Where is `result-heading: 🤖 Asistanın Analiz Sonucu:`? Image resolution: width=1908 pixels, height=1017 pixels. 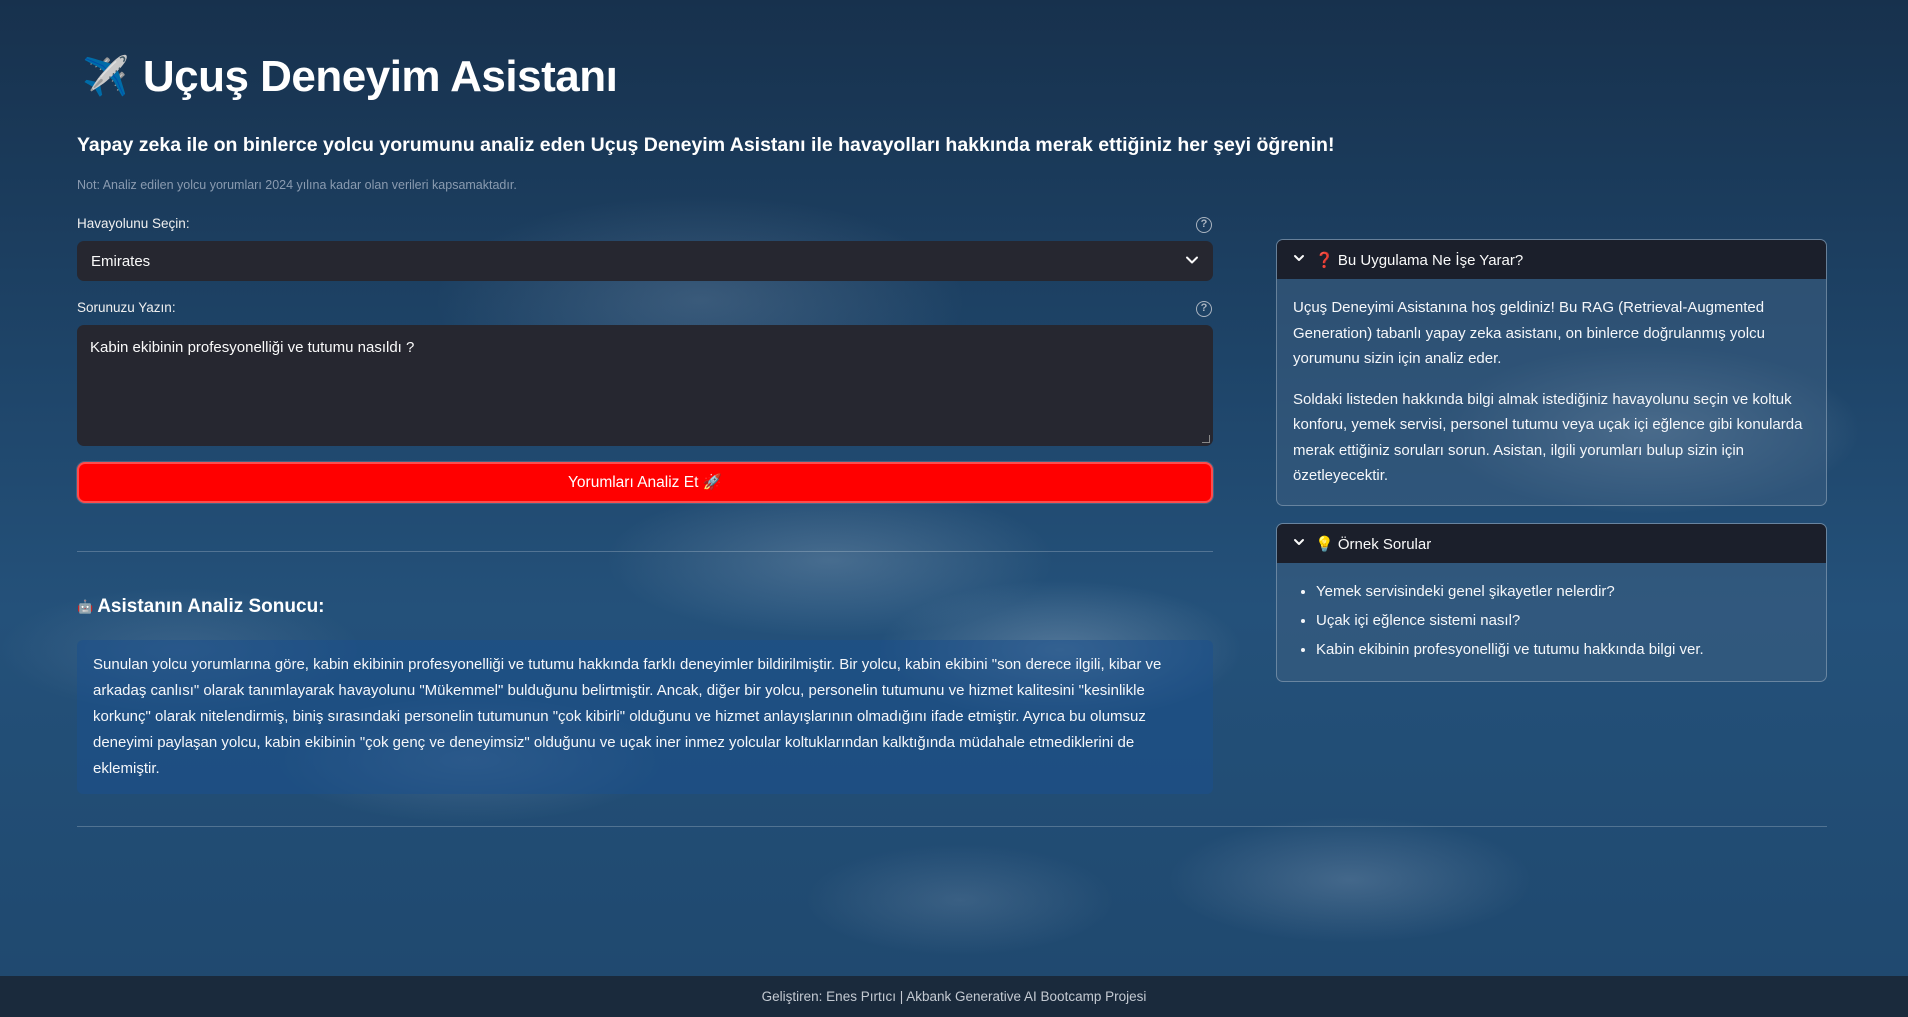 result-heading: 🤖 Asistanın Analiz Sonucu: is located at coordinates (201, 607).